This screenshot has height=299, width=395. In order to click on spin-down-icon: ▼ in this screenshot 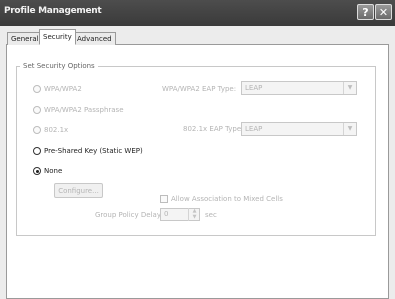, I will do `click(195, 217)`.